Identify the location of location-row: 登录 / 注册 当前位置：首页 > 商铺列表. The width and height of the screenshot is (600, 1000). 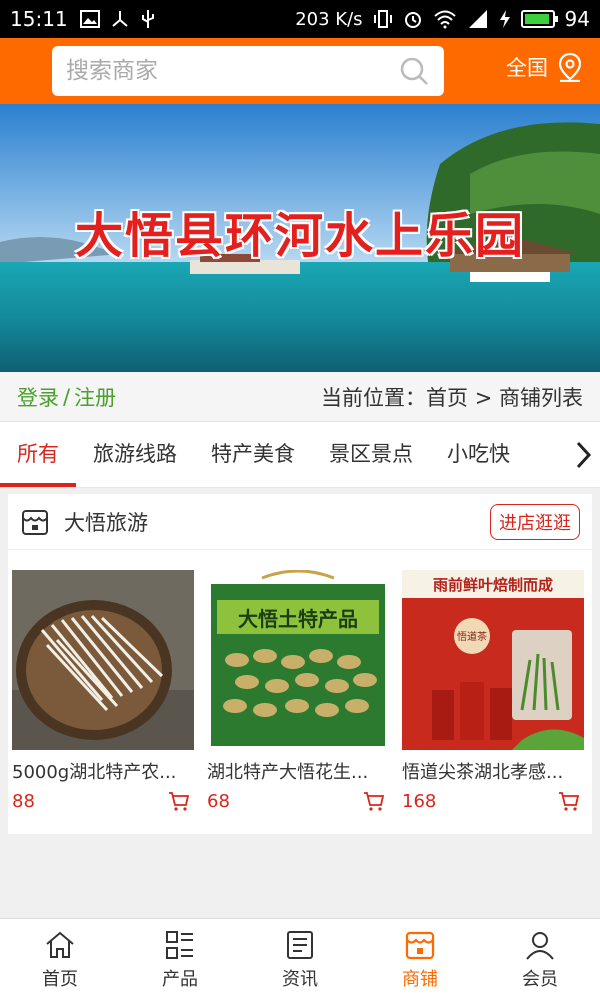
(300, 397).